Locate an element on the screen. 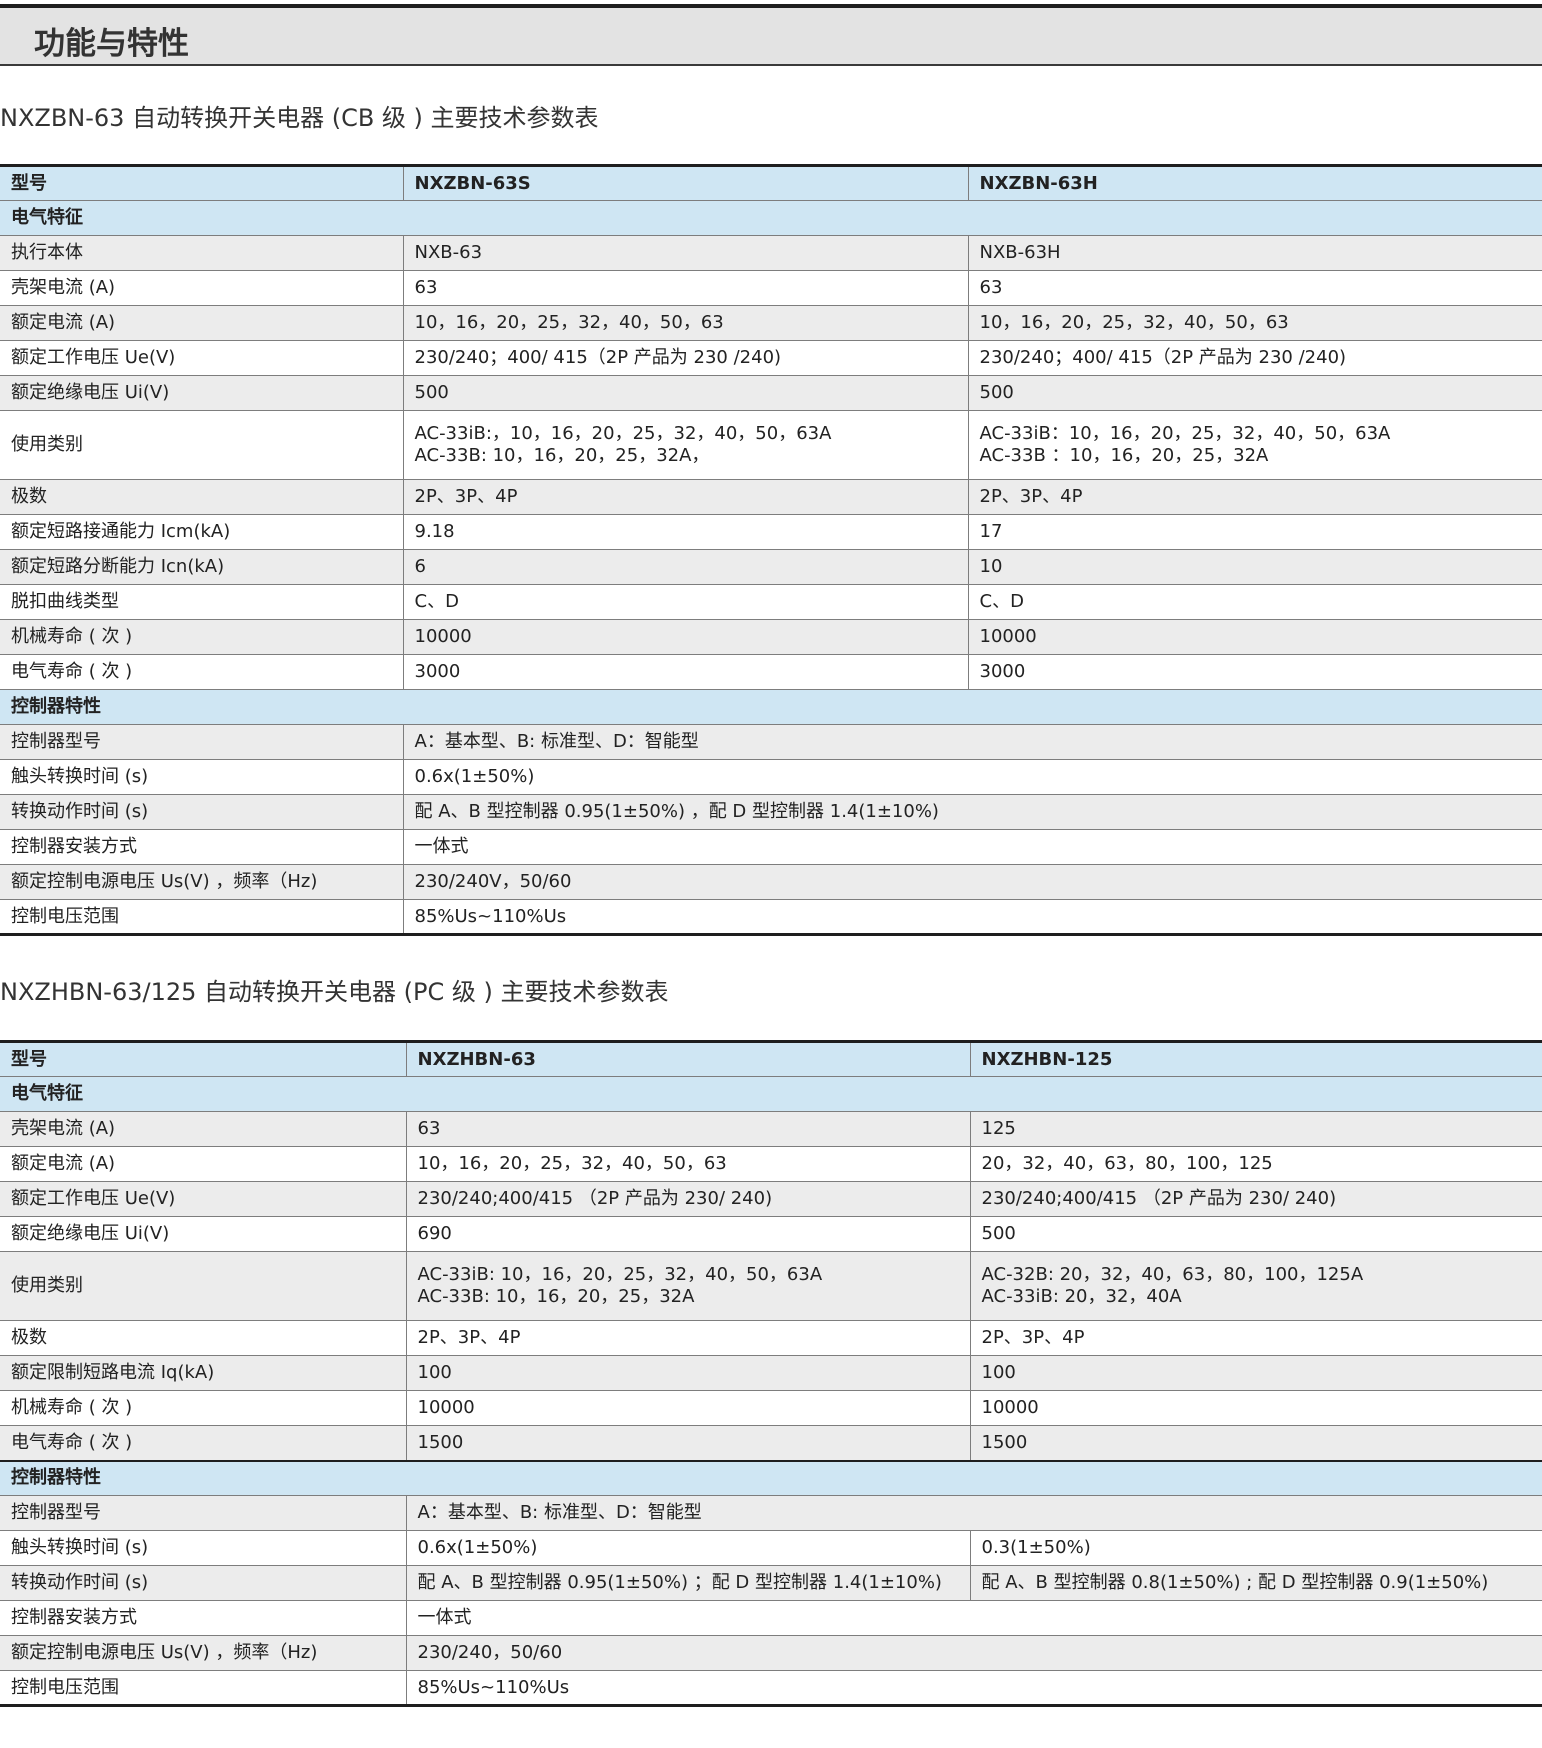  row-value-2: NXB-63H is located at coordinates (1255, 253).